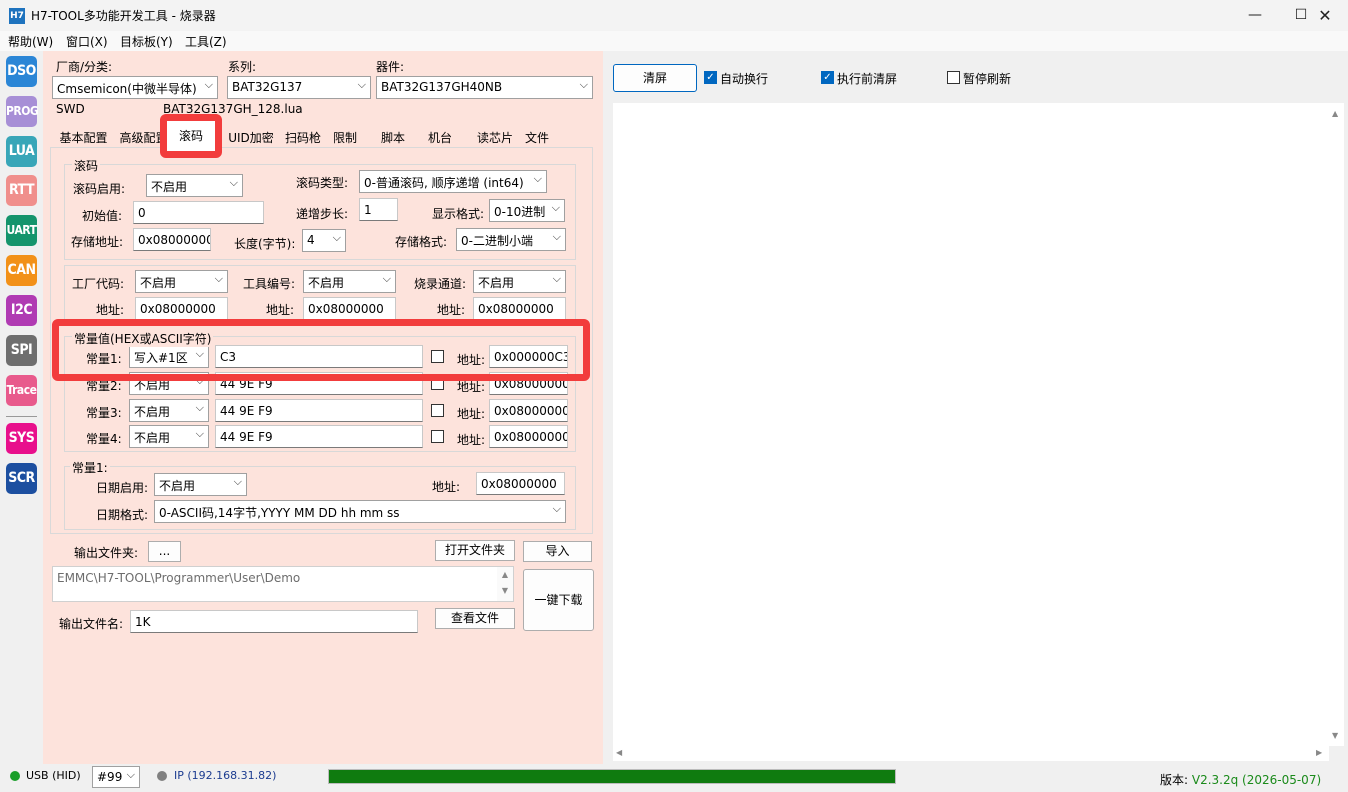 Image resolution: width=1348 pixels, height=792 pixels. Describe the element at coordinates (104, 439) in the screenshot. I see `constant-label: 常量4:` at that location.